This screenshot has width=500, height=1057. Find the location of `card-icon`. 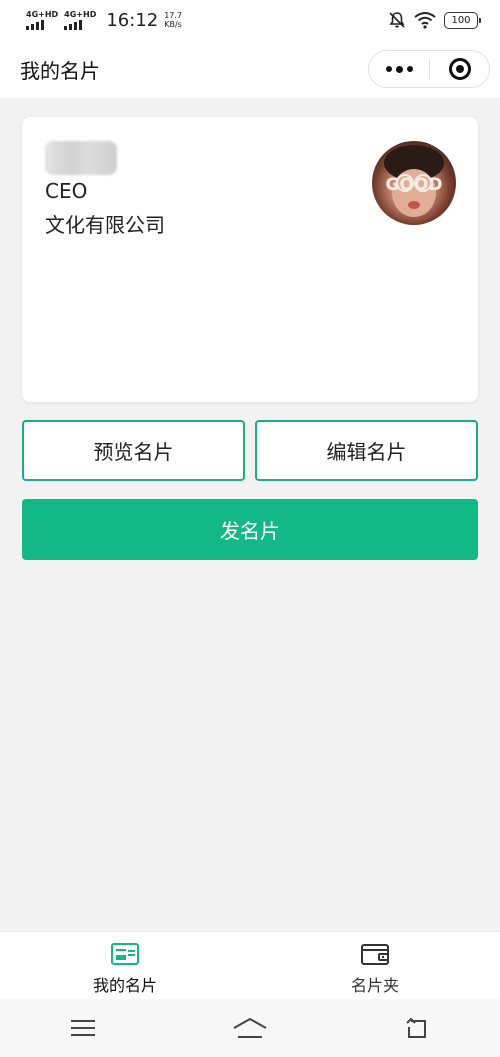

card-icon is located at coordinates (125, 954).